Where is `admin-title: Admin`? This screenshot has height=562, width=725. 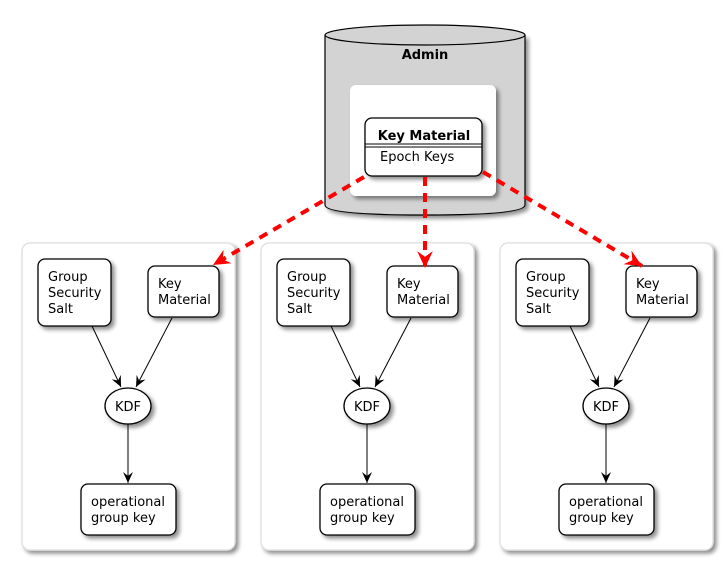 admin-title: Admin is located at coordinates (425, 55).